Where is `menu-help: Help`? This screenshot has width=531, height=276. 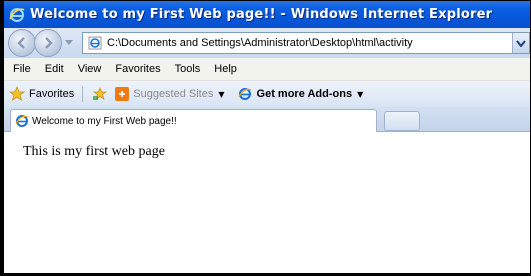
menu-help: Help is located at coordinates (225, 69).